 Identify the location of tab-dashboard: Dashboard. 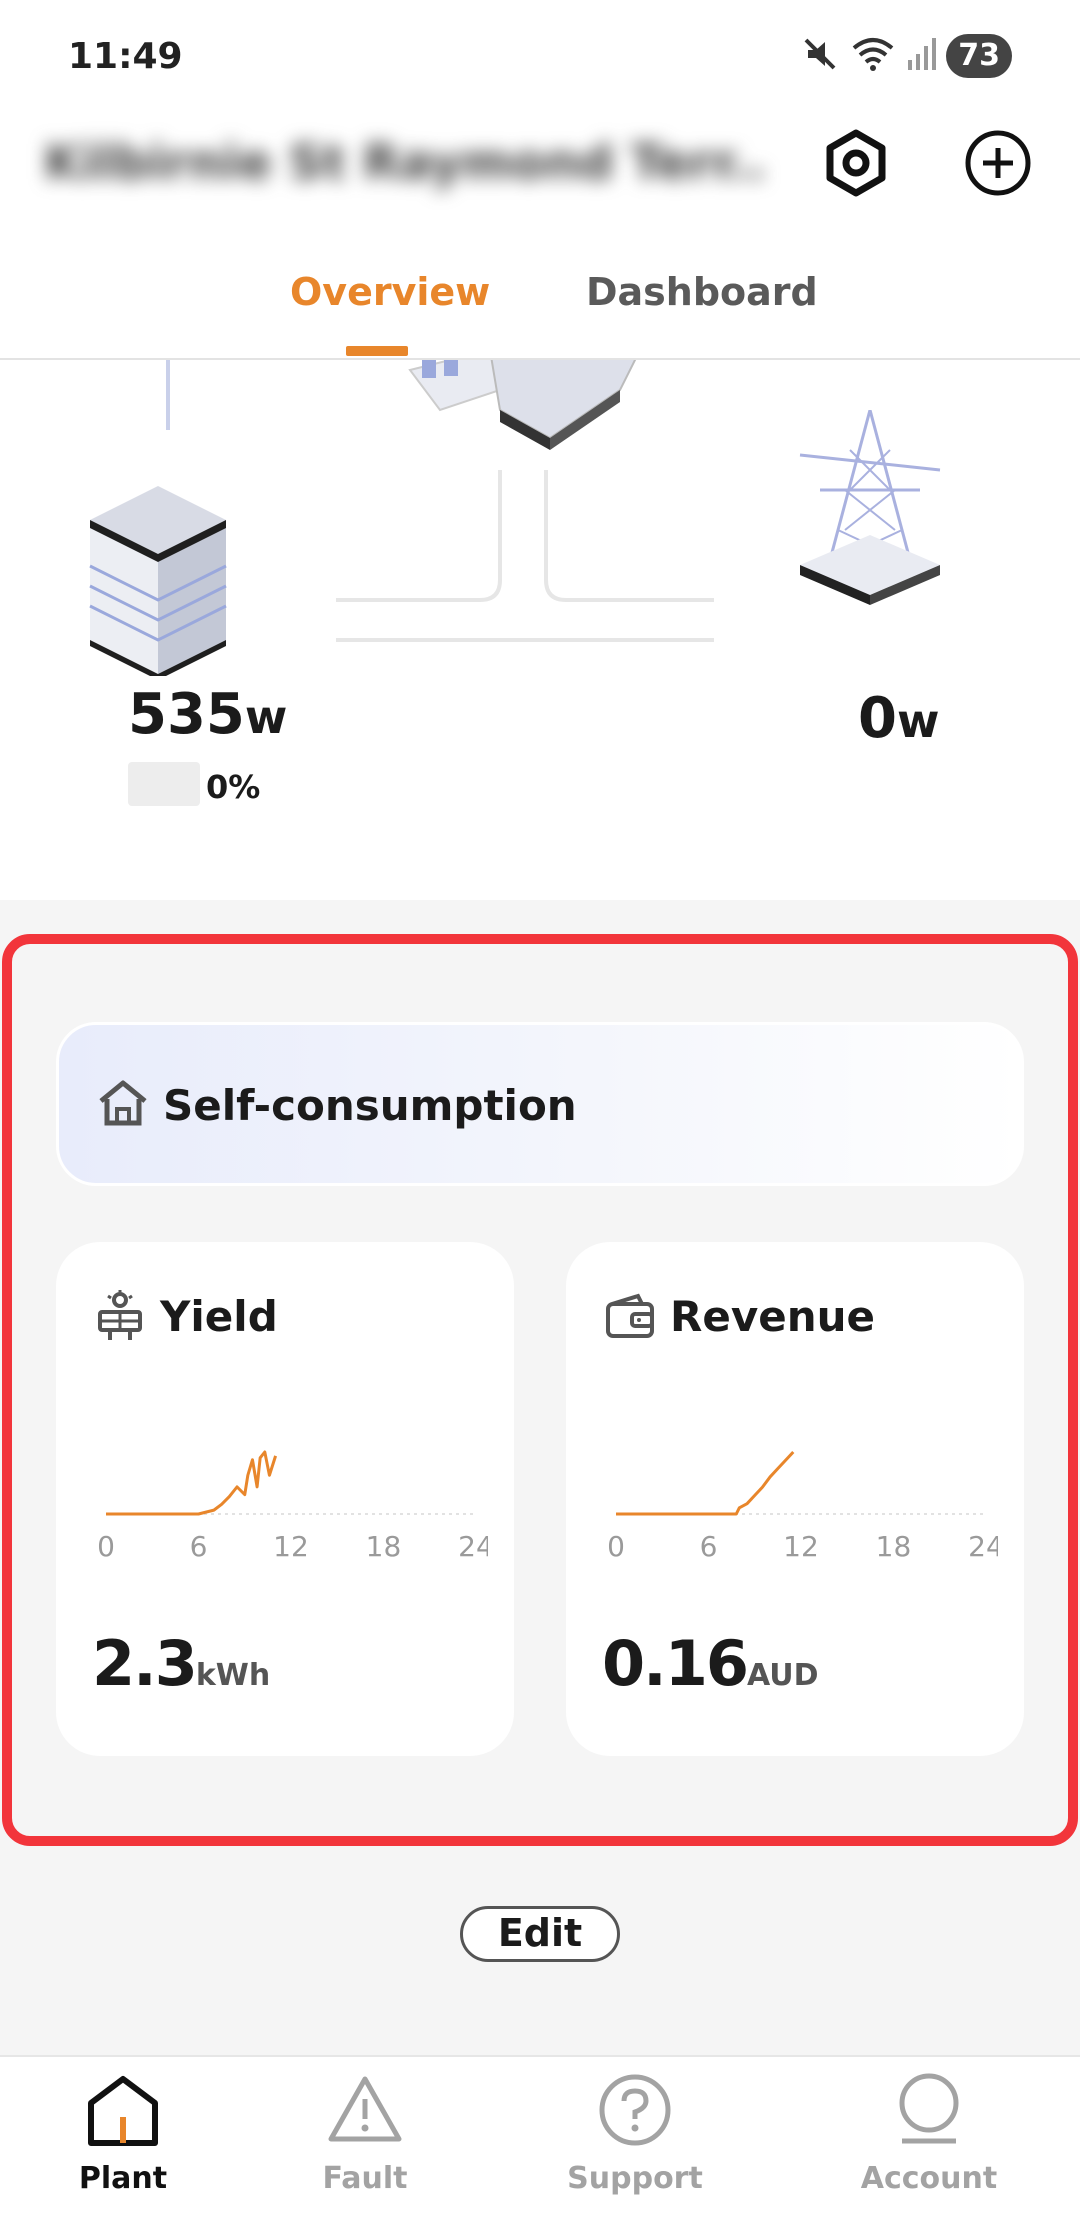
(702, 292).